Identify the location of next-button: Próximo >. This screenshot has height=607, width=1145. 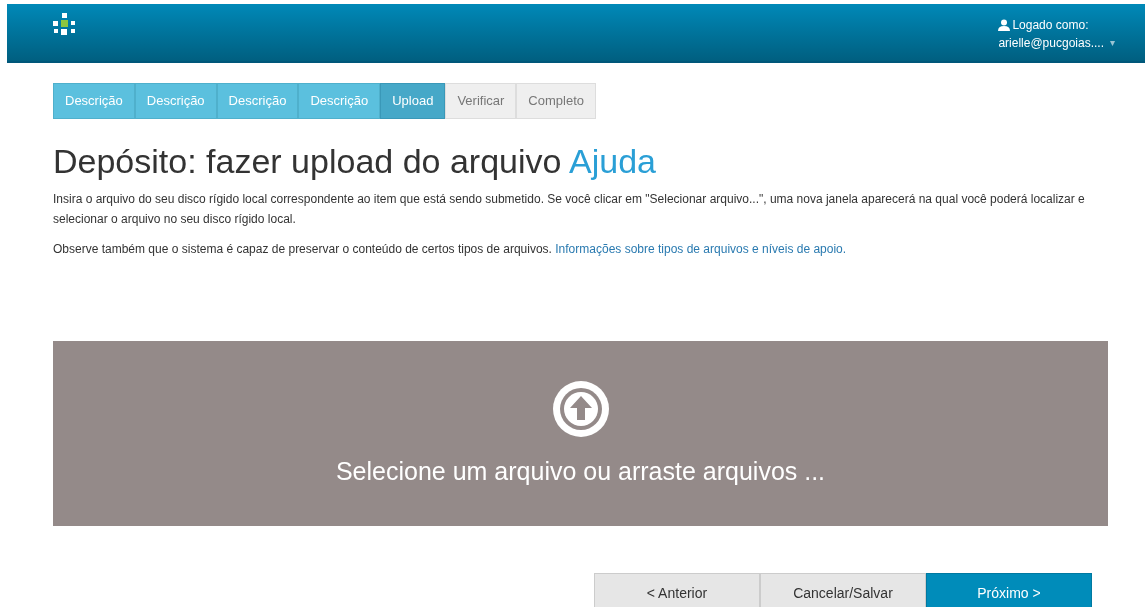
(1009, 590).